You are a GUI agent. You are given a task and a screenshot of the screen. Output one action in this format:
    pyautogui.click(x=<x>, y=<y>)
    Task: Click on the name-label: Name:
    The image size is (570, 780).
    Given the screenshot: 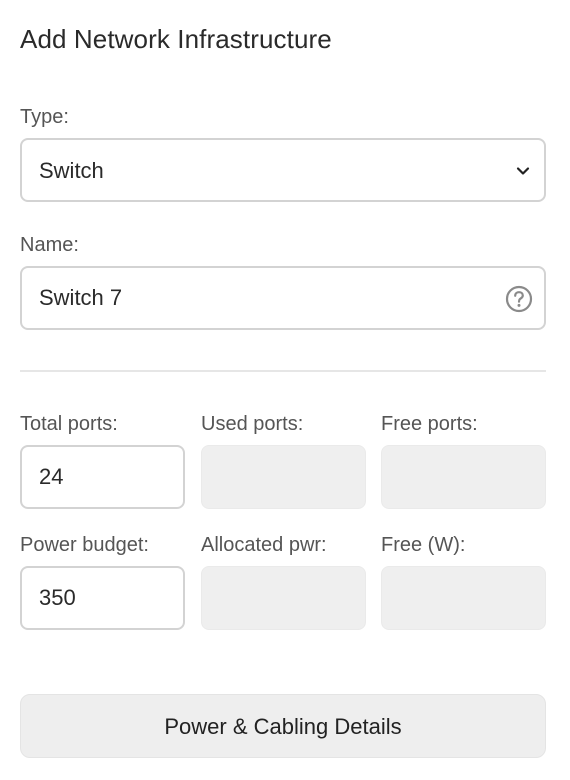 What is the action you would take?
    pyautogui.click(x=49, y=245)
    